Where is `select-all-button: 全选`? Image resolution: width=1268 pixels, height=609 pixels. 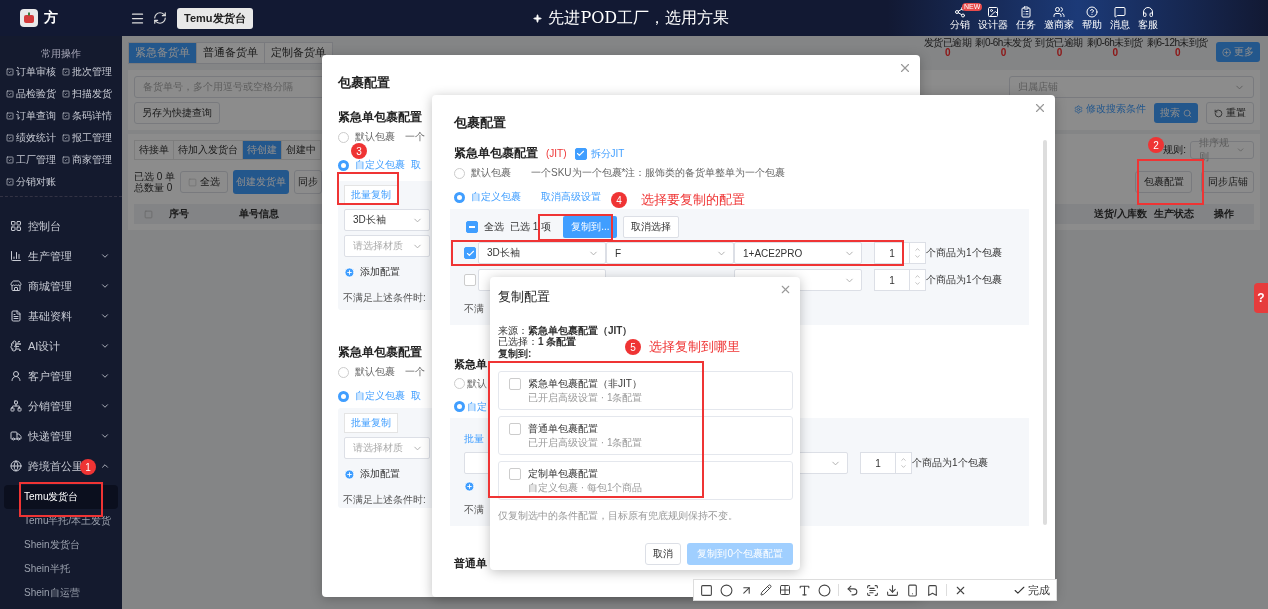
select-all-button: 全选 is located at coordinates (204, 182).